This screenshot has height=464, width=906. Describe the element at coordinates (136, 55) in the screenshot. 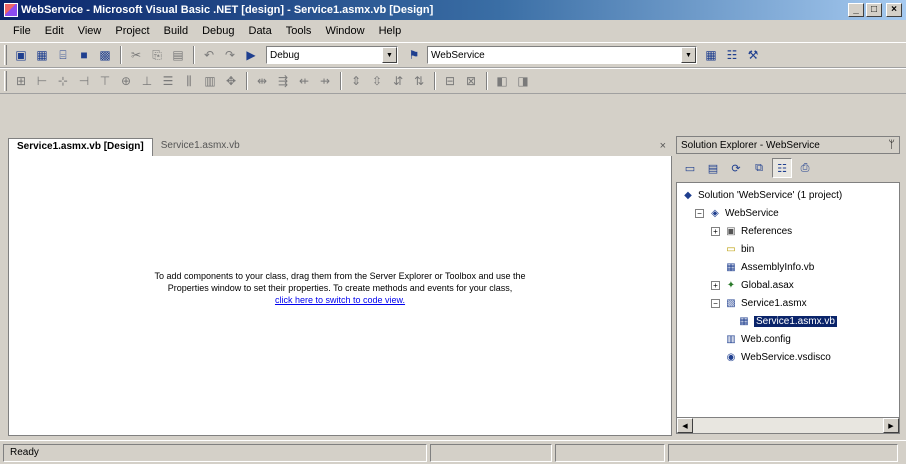

I see `cut-icon: ✂` at that location.